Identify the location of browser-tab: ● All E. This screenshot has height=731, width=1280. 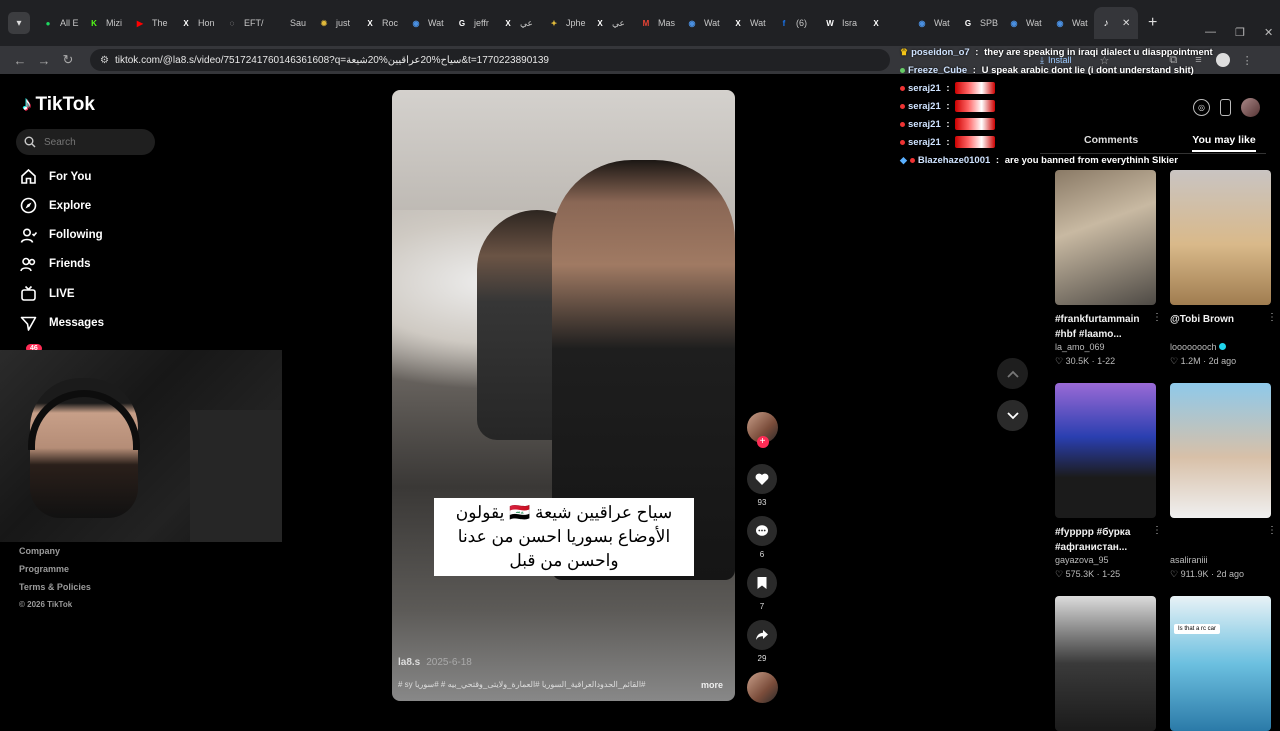
(59, 23).